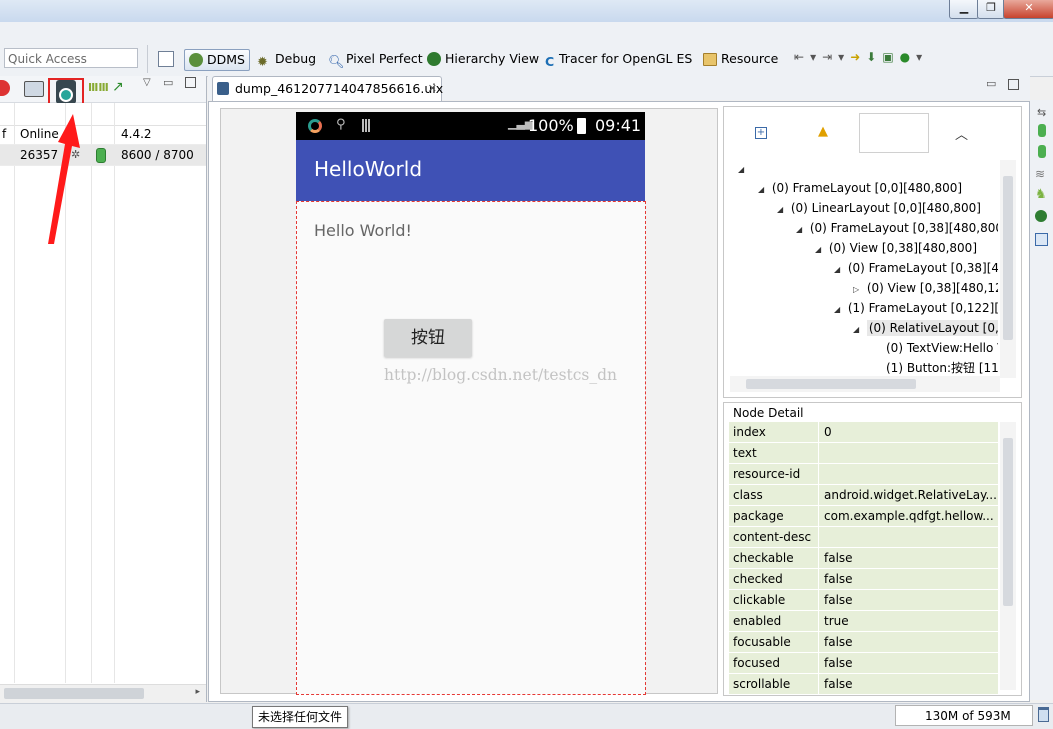 This screenshot has width=1053, height=729. I want to click on restore-icon: ⇆, so click(1041, 112).